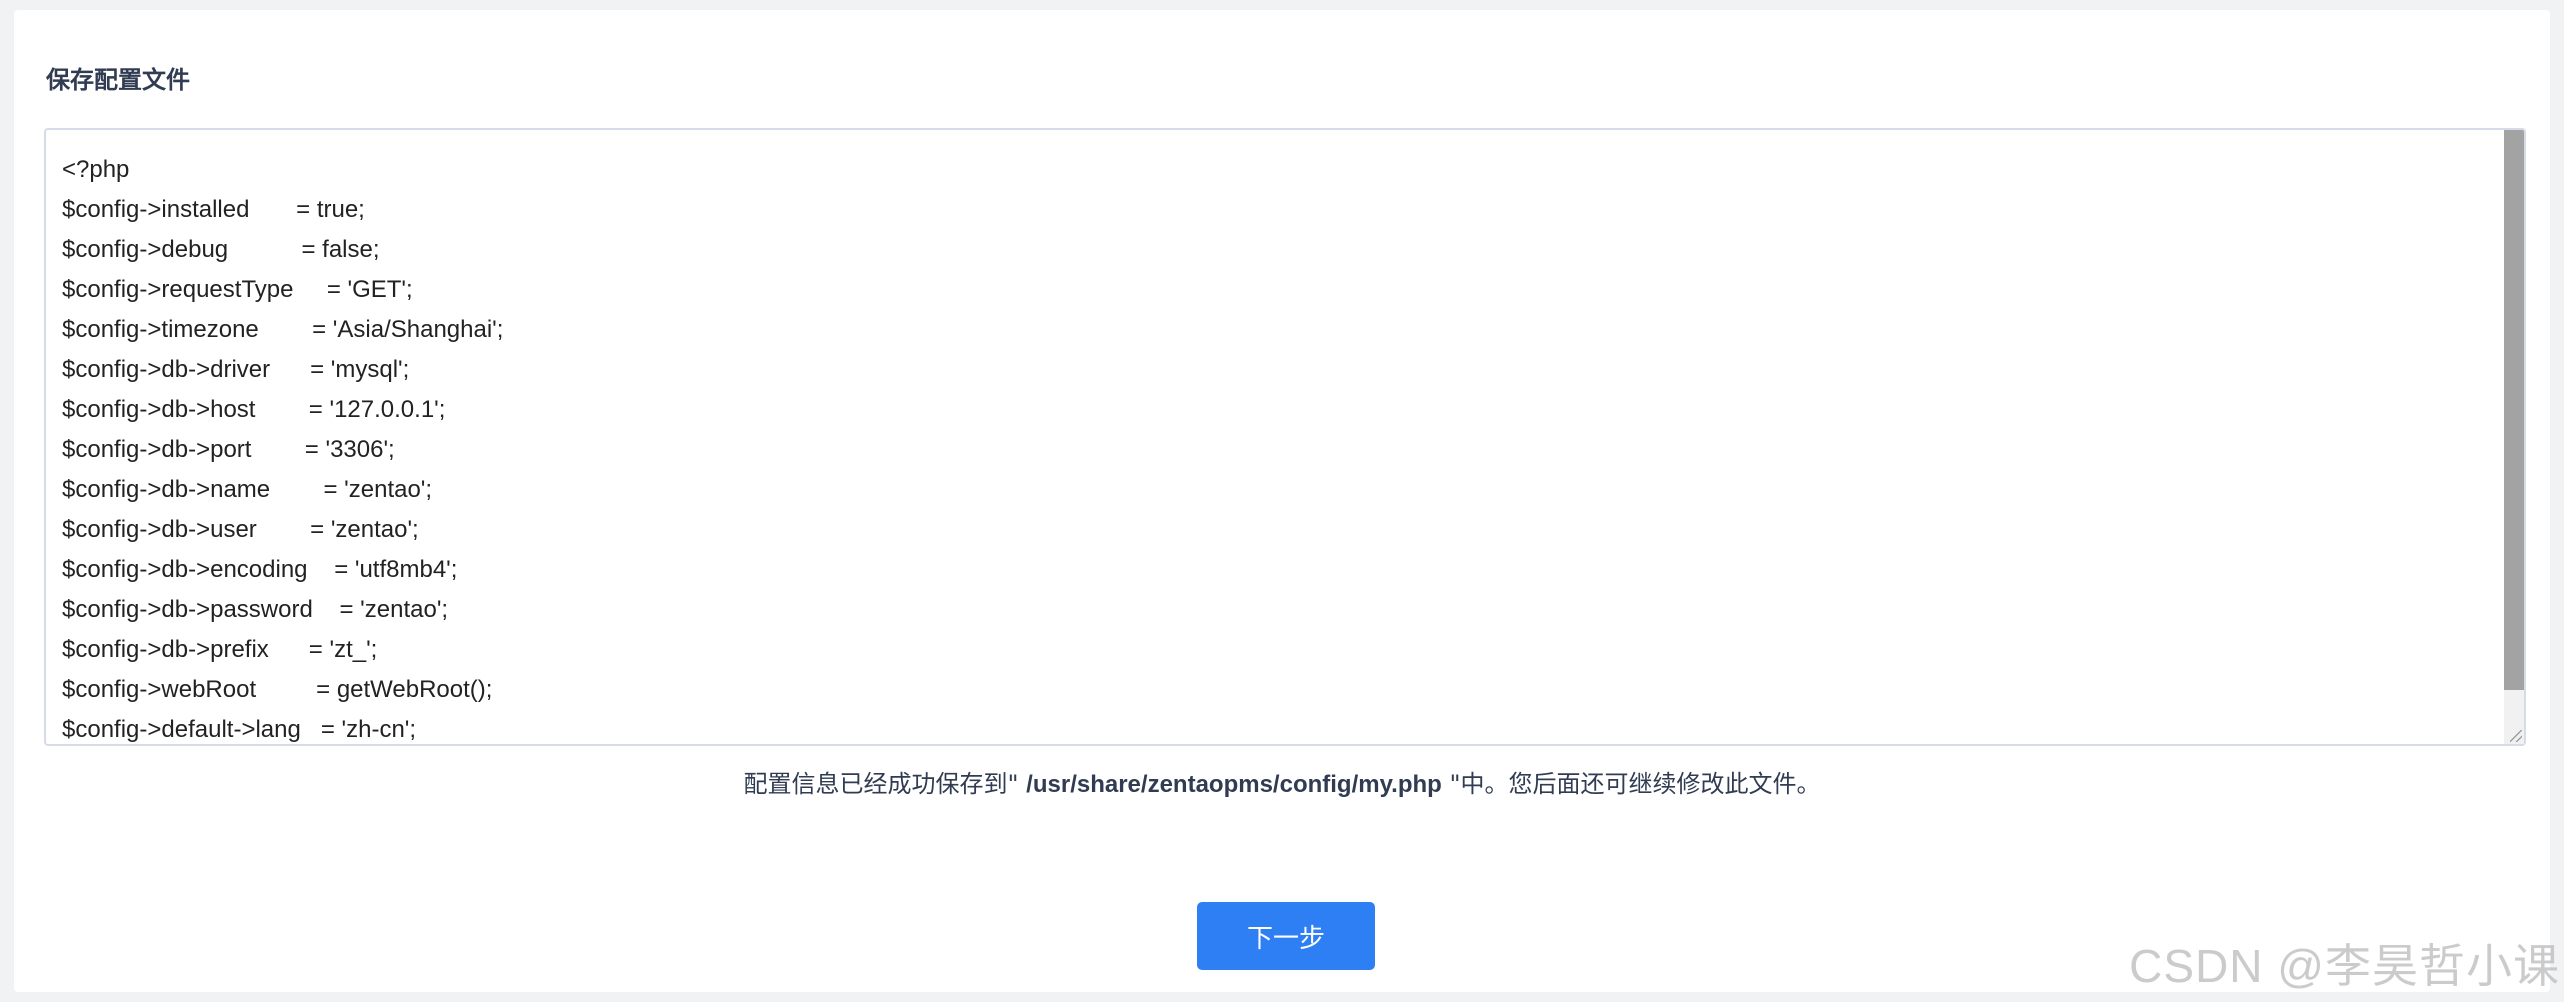 The image size is (2564, 1002). I want to click on textarea-scrollbar-thumb, so click(2514, 410).